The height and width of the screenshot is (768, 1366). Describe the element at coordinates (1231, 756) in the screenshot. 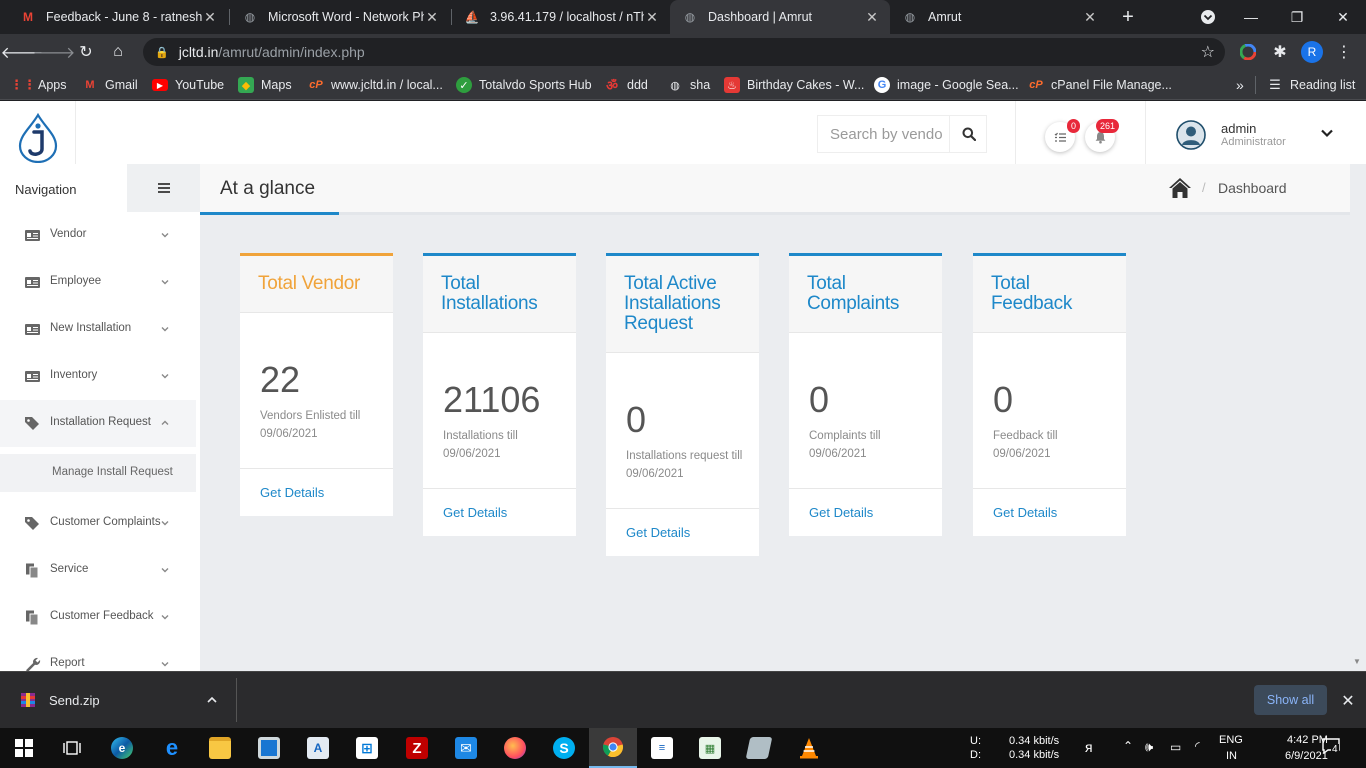

I see `region-indicator: IN` at that location.